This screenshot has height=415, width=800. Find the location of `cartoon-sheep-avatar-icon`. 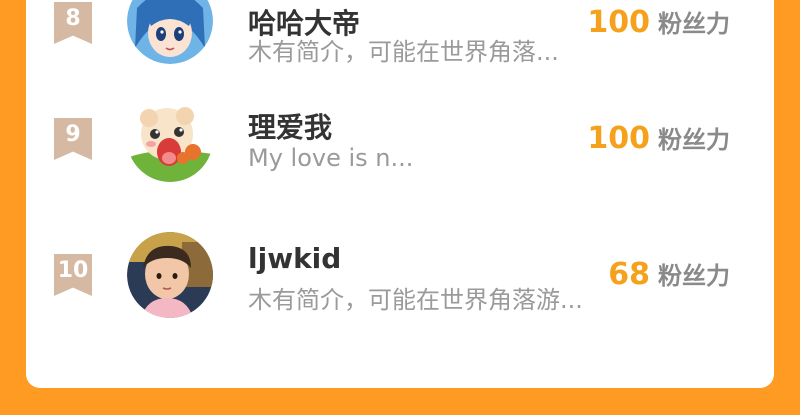

cartoon-sheep-avatar-icon is located at coordinates (170, 139).